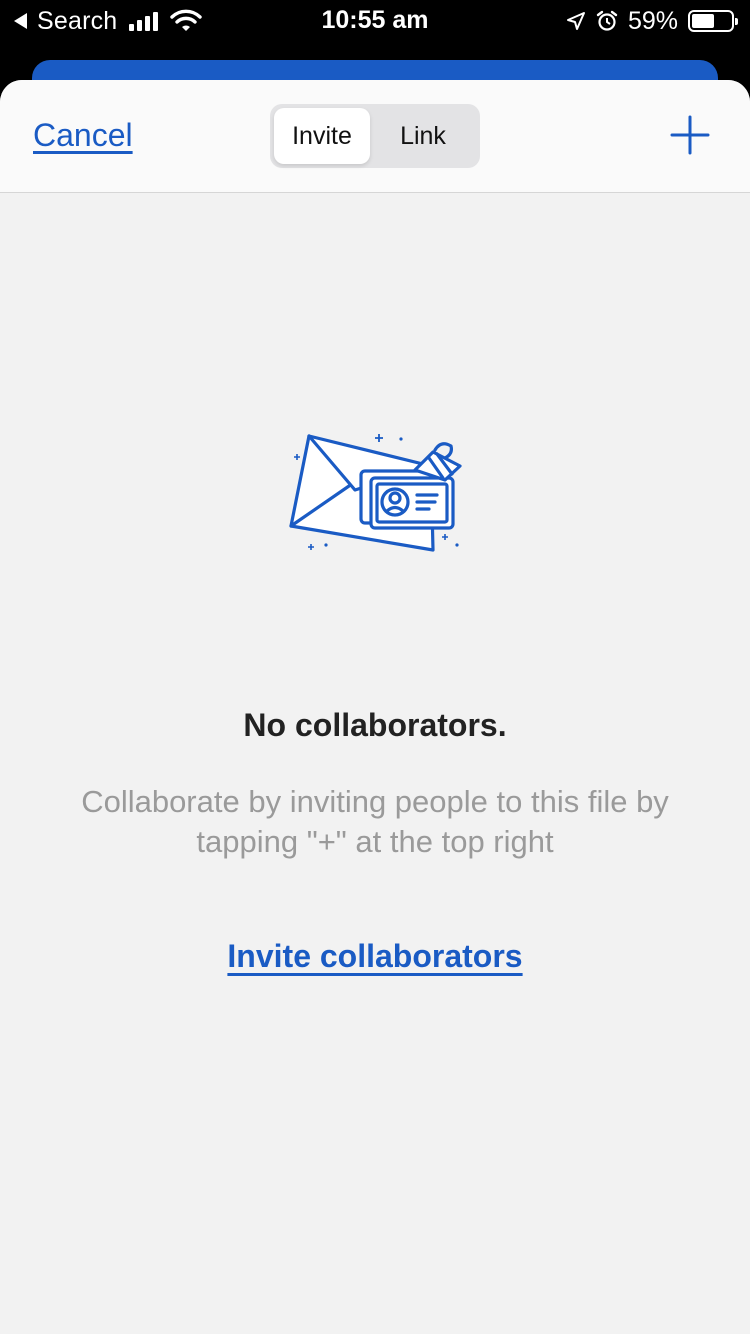 This screenshot has height=1334, width=750. I want to click on segment-link: Link, so click(423, 136).